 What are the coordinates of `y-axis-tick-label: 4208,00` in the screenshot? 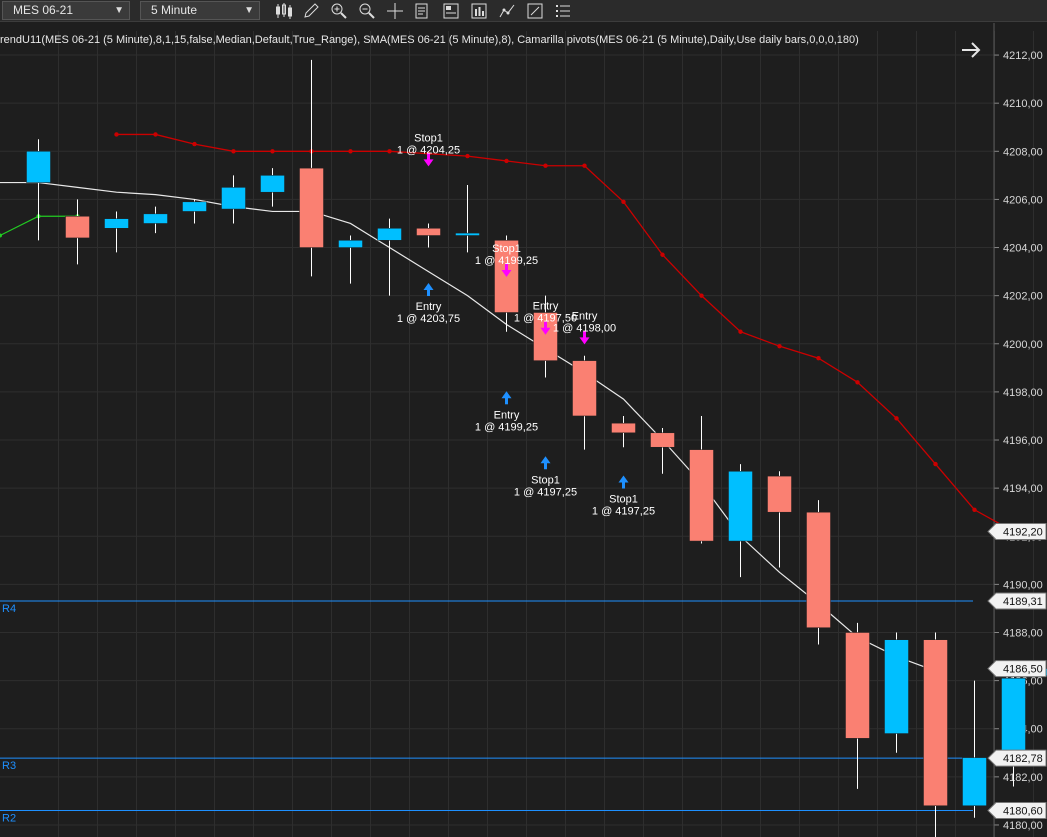 It's located at (1023, 152).